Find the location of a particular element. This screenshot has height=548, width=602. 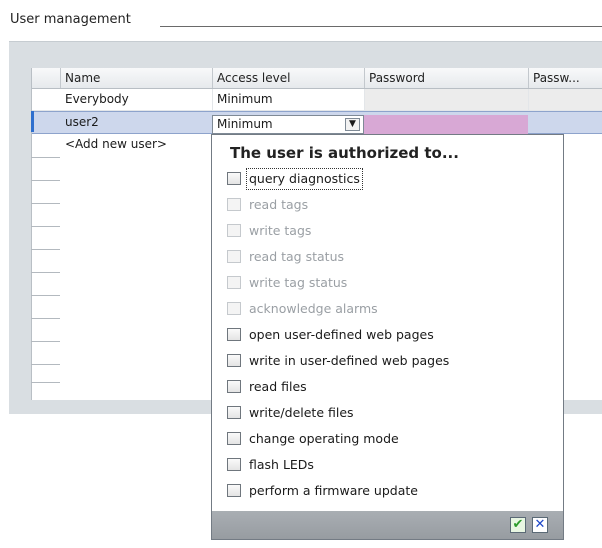

permission-label: write tags is located at coordinates (280, 230).